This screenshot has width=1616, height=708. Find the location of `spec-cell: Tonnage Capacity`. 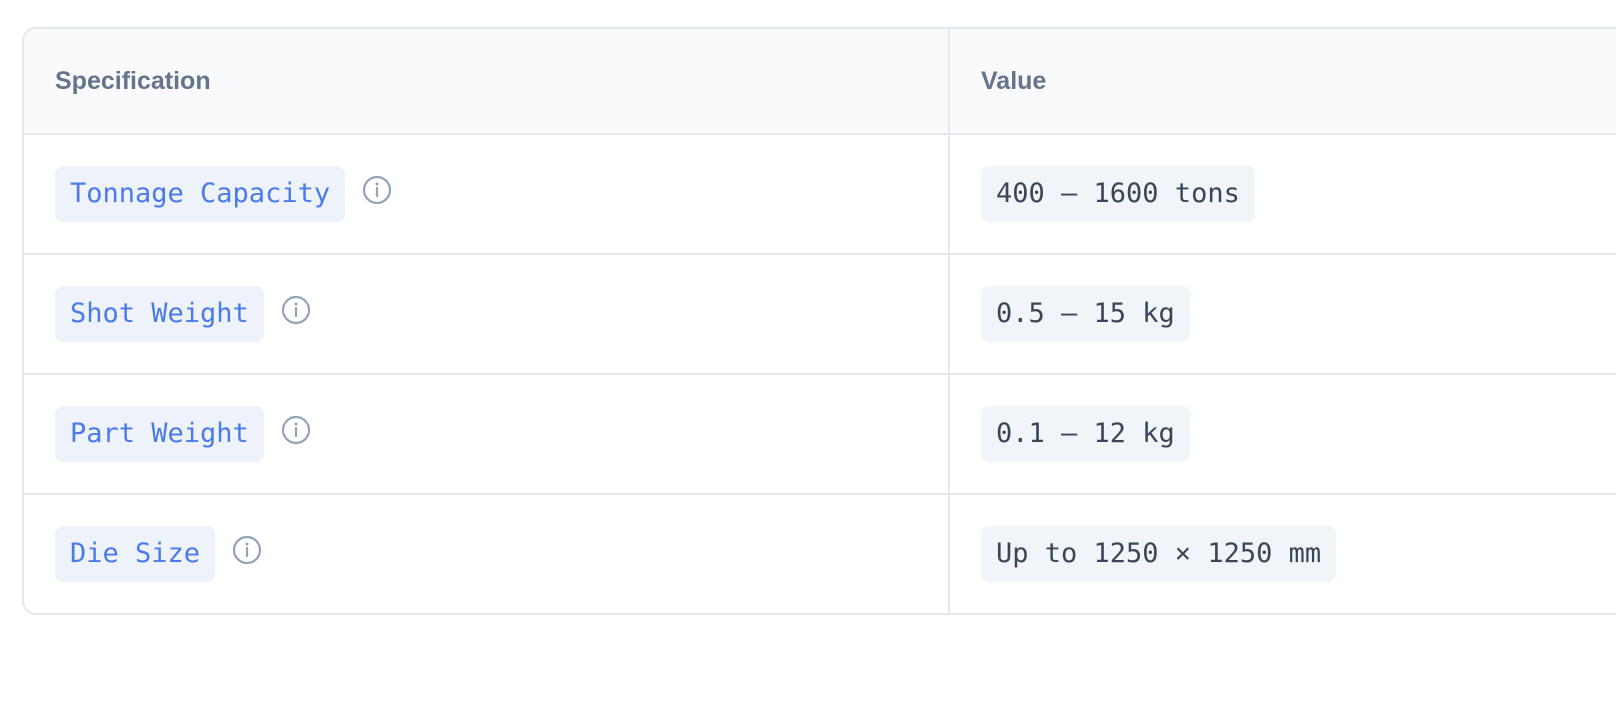

spec-cell: Tonnage Capacity is located at coordinates (486, 194).